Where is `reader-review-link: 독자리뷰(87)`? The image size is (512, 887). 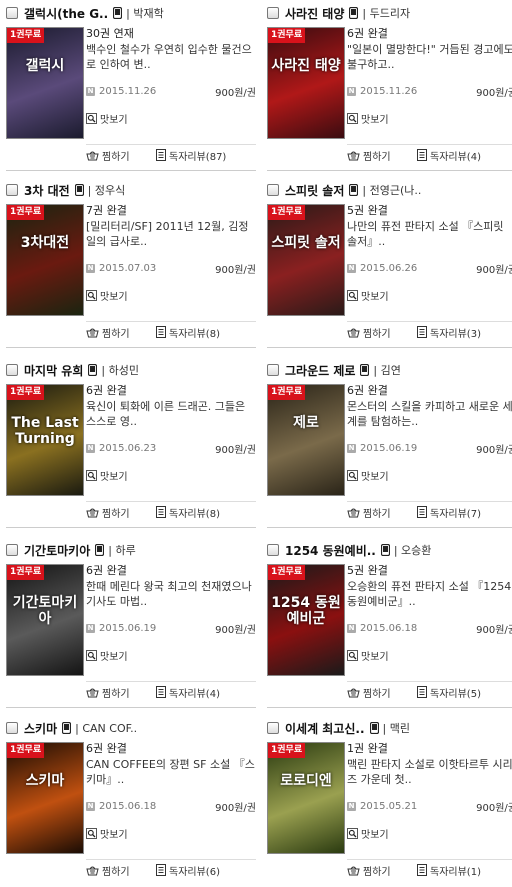 reader-review-link: 독자리뷰(87) is located at coordinates (191, 155).